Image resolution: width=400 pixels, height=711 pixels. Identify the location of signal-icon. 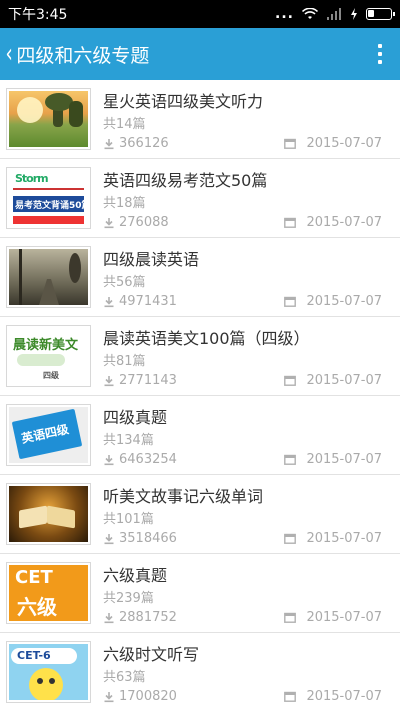
(334, 14).